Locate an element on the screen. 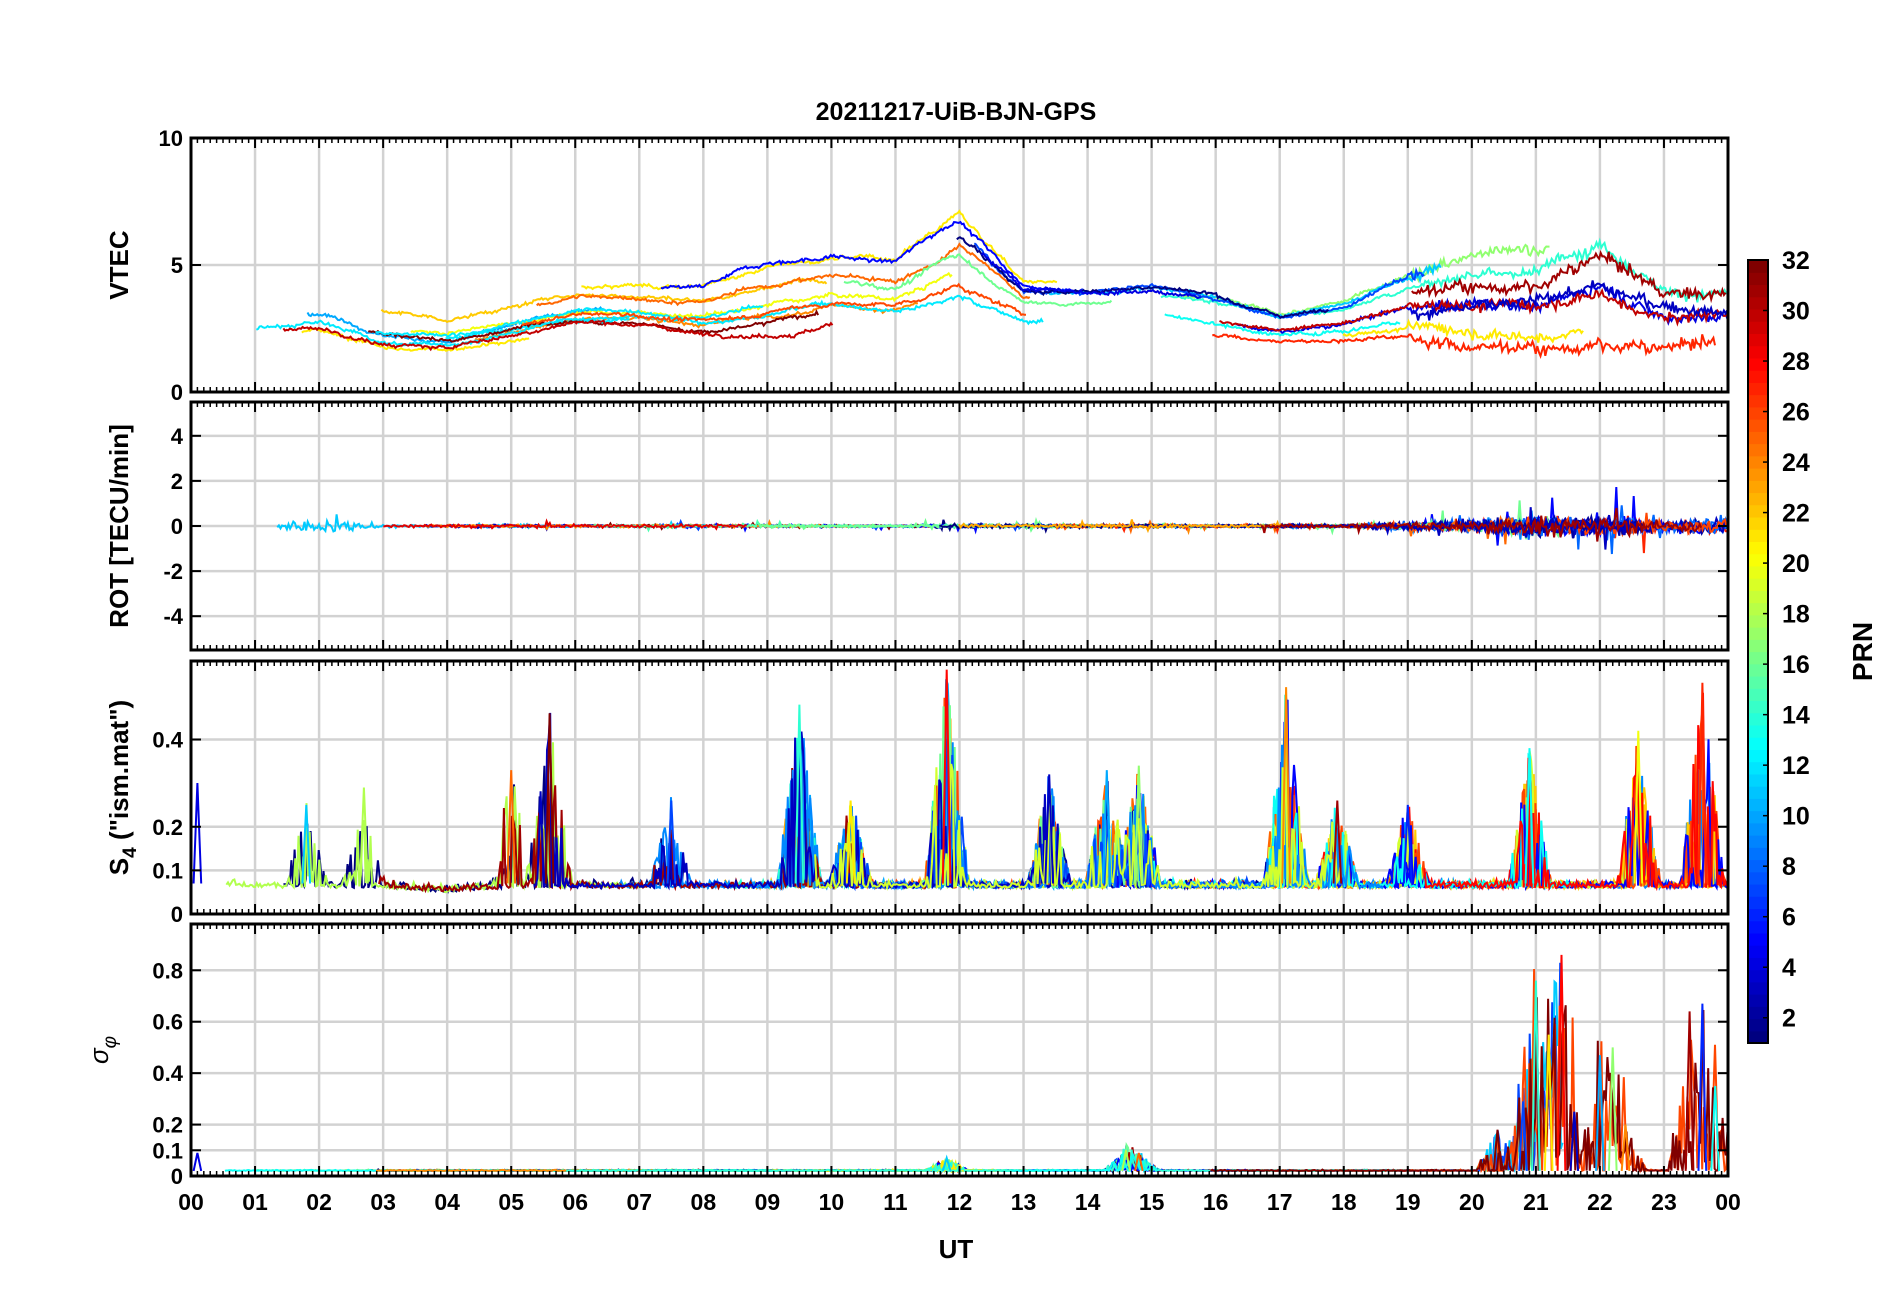 This screenshot has height=1292, width=1902. x-tick-label: 17 is located at coordinates (1280, 1202).